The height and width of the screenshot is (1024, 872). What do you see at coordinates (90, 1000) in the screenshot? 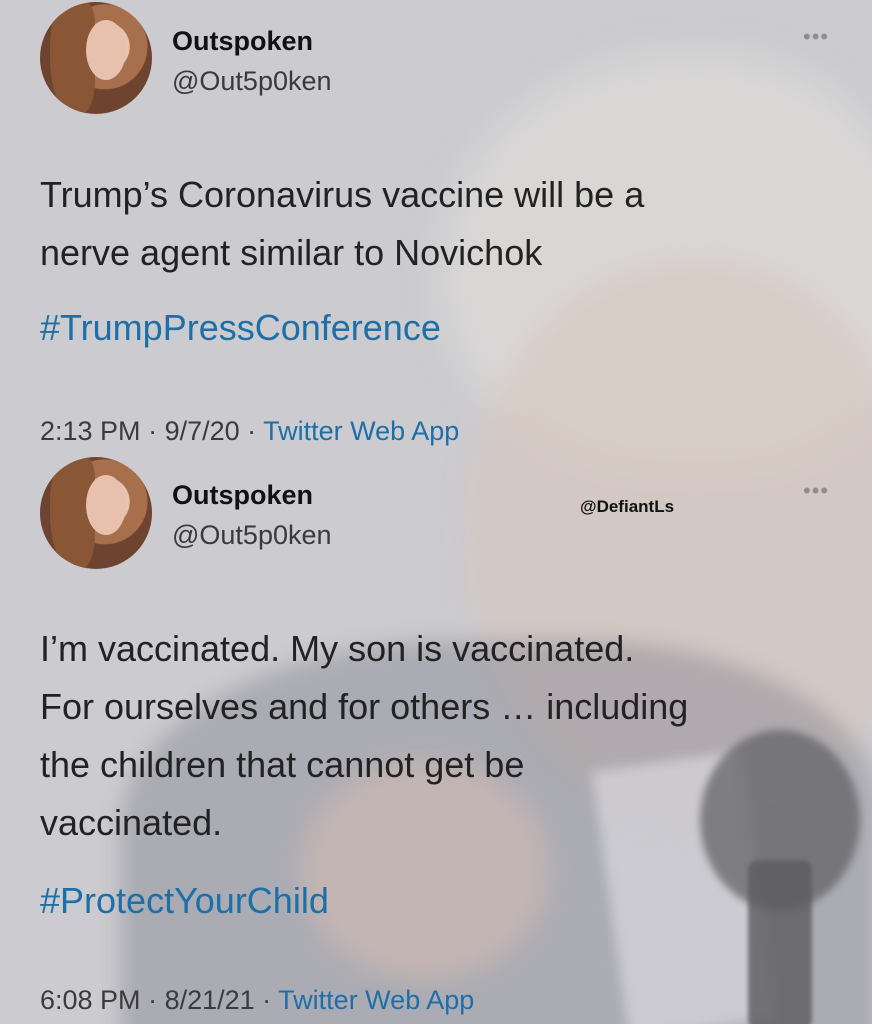
I see `tweet-time: 6:08 PM` at bounding box center [90, 1000].